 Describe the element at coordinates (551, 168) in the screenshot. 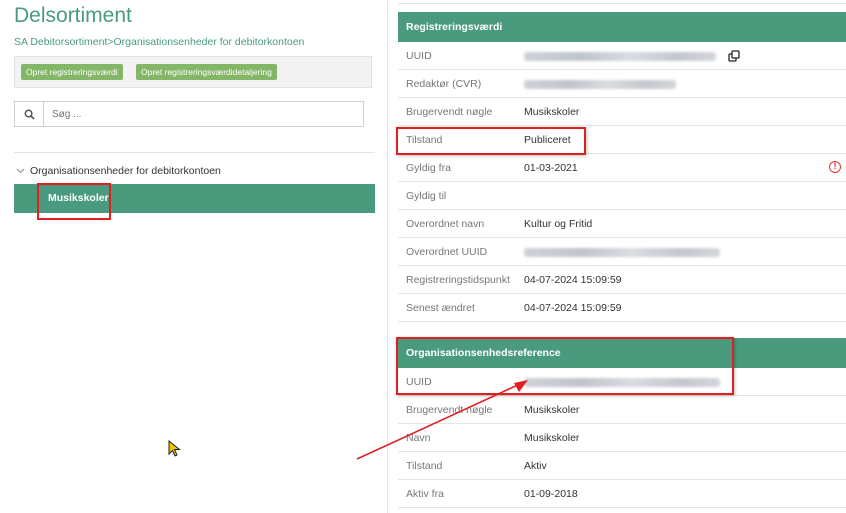

I see `field-value: 01-03-2021` at that location.